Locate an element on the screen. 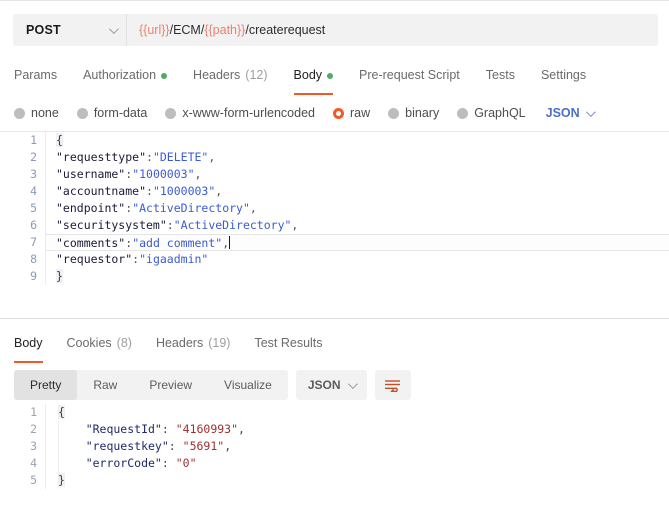  code-token: "0" is located at coordinates (186, 463).